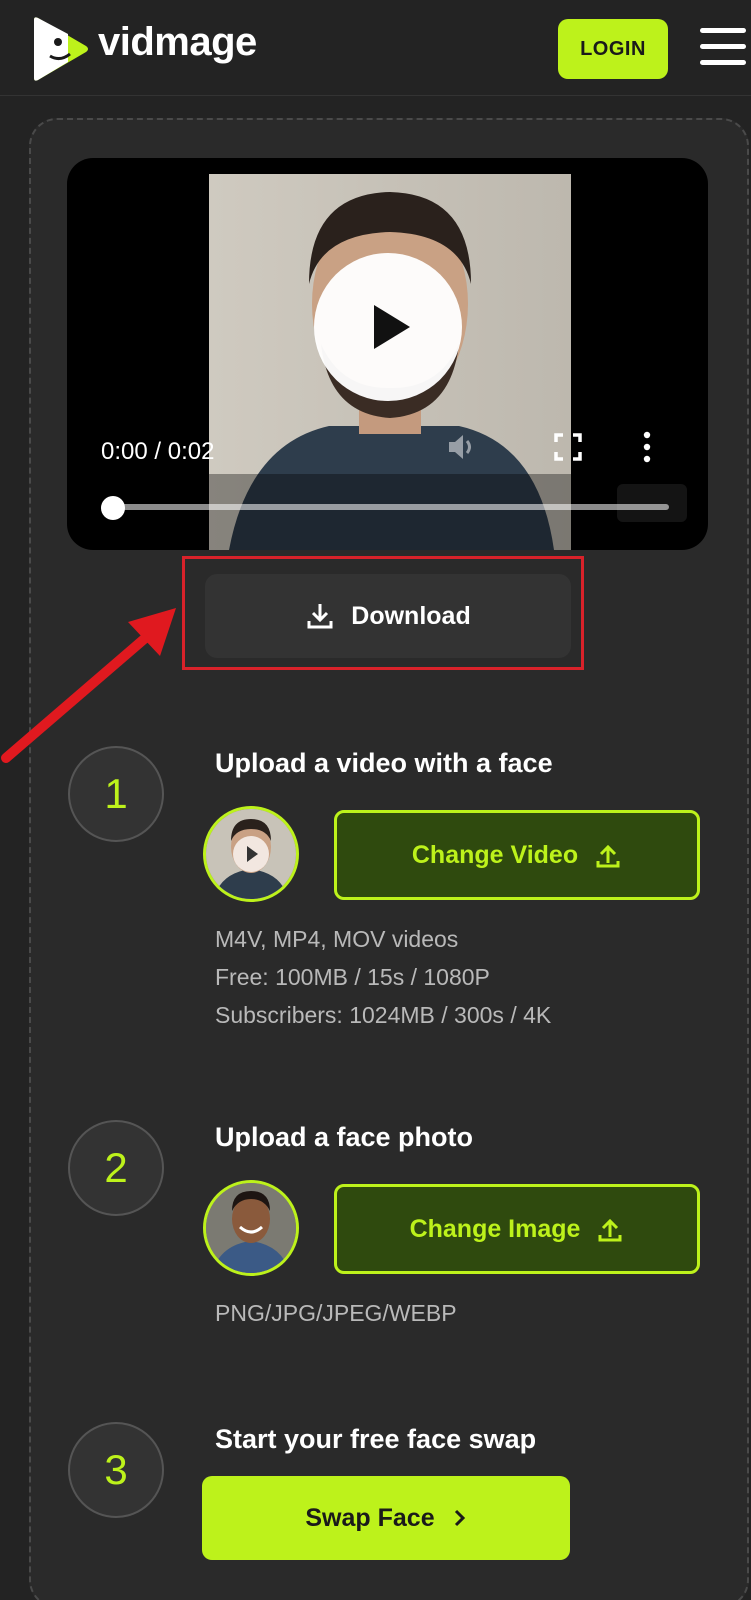  I want to click on fullscreen-icon, so click(568, 447).